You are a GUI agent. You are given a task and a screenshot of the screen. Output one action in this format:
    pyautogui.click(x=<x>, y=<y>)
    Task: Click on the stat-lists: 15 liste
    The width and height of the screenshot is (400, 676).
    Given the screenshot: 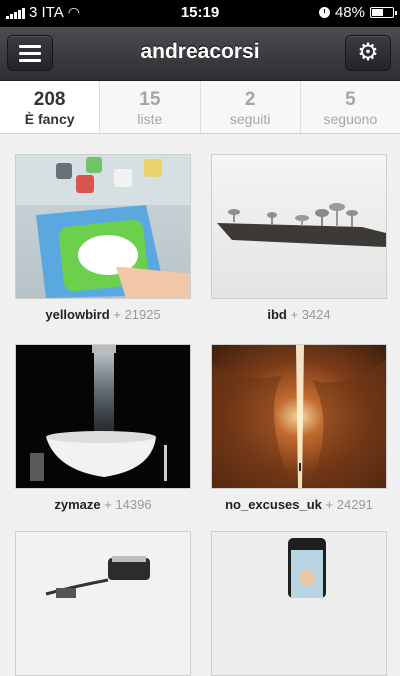 What is the action you would take?
    pyautogui.click(x=149, y=107)
    